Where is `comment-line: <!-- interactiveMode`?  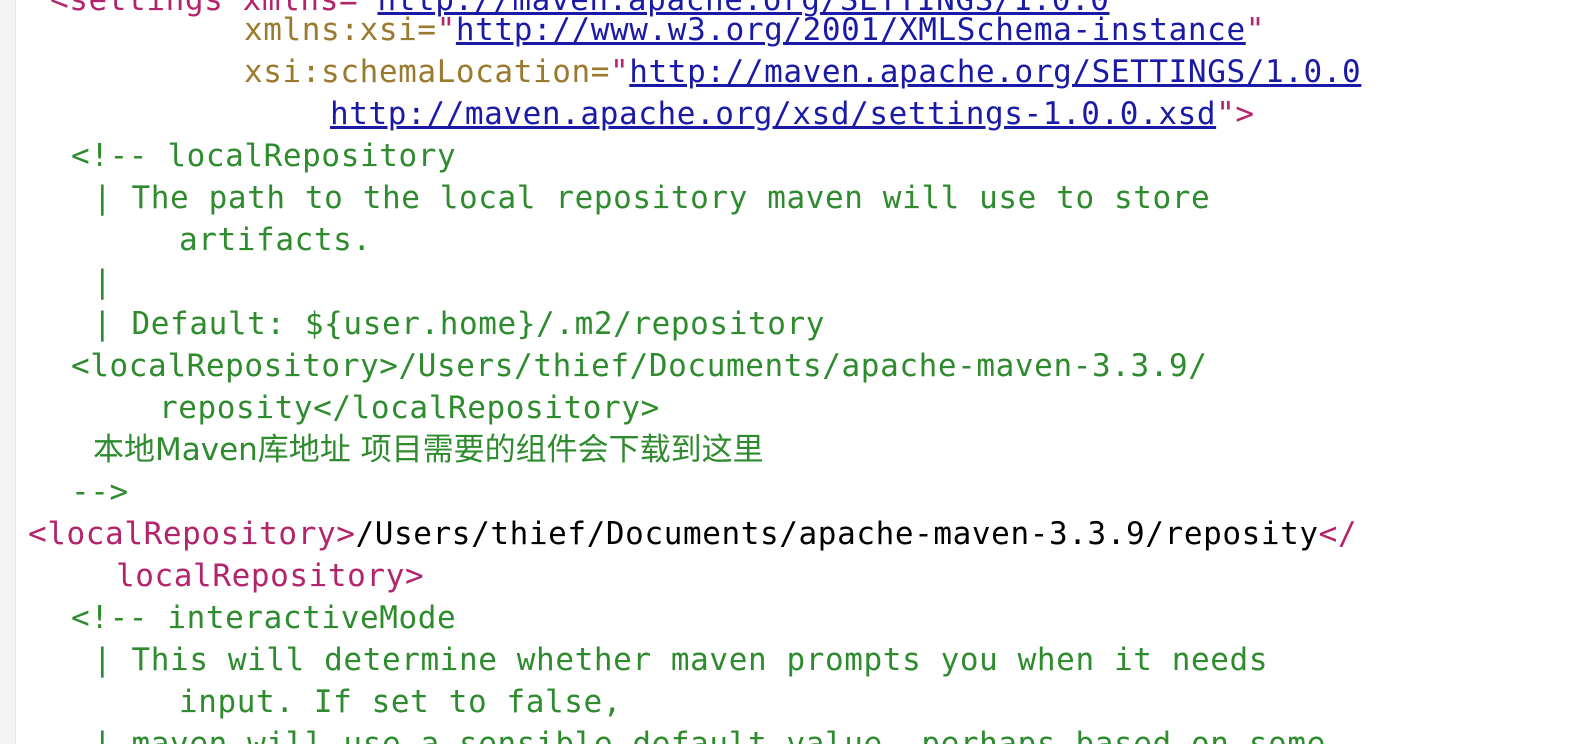
comment-line: <!-- interactiveMode is located at coordinates (264, 618).